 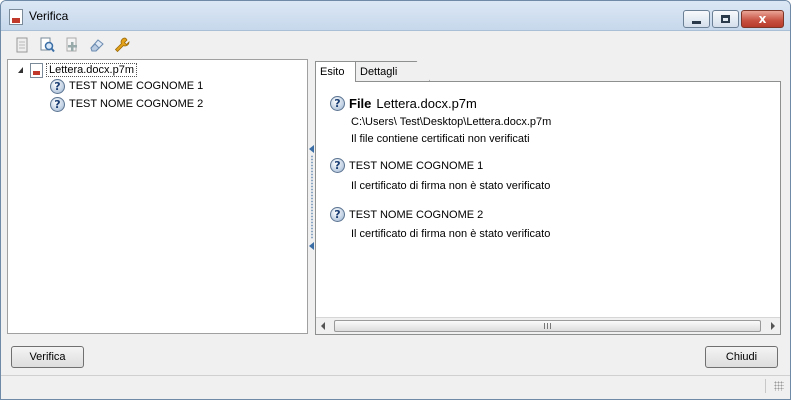 I want to click on tree-item-label: TEST NOME COGNOME 2, so click(x=136, y=104).